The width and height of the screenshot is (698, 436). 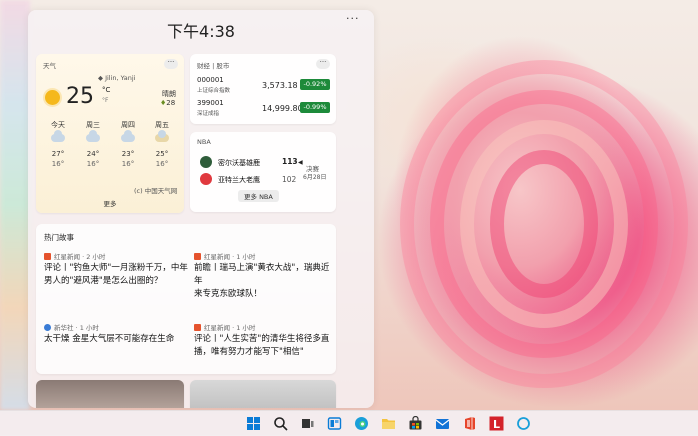 I want to click on forecast-day-label: 周三, so click(x=93, y=125).